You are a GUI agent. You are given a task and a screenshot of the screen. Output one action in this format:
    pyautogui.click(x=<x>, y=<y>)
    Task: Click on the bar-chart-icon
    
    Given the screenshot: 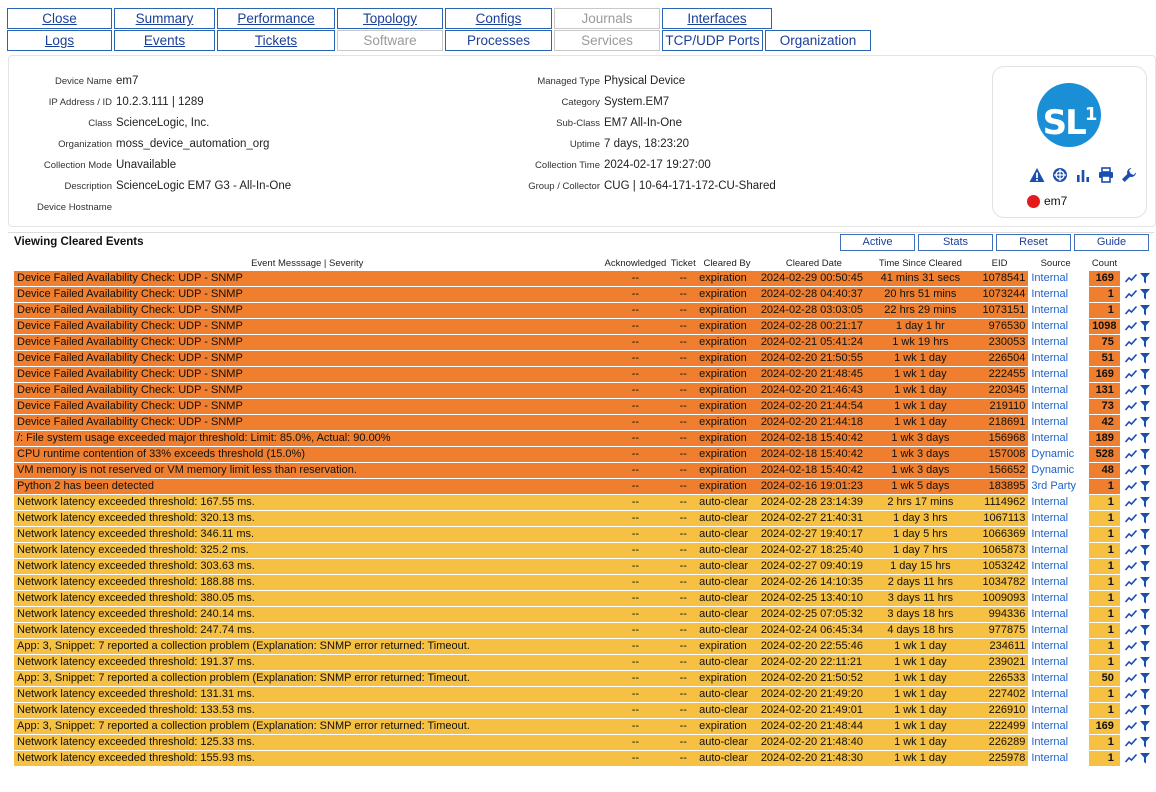 What is the action you would take?
    pyautogui.click(x=1083, y=175)
    